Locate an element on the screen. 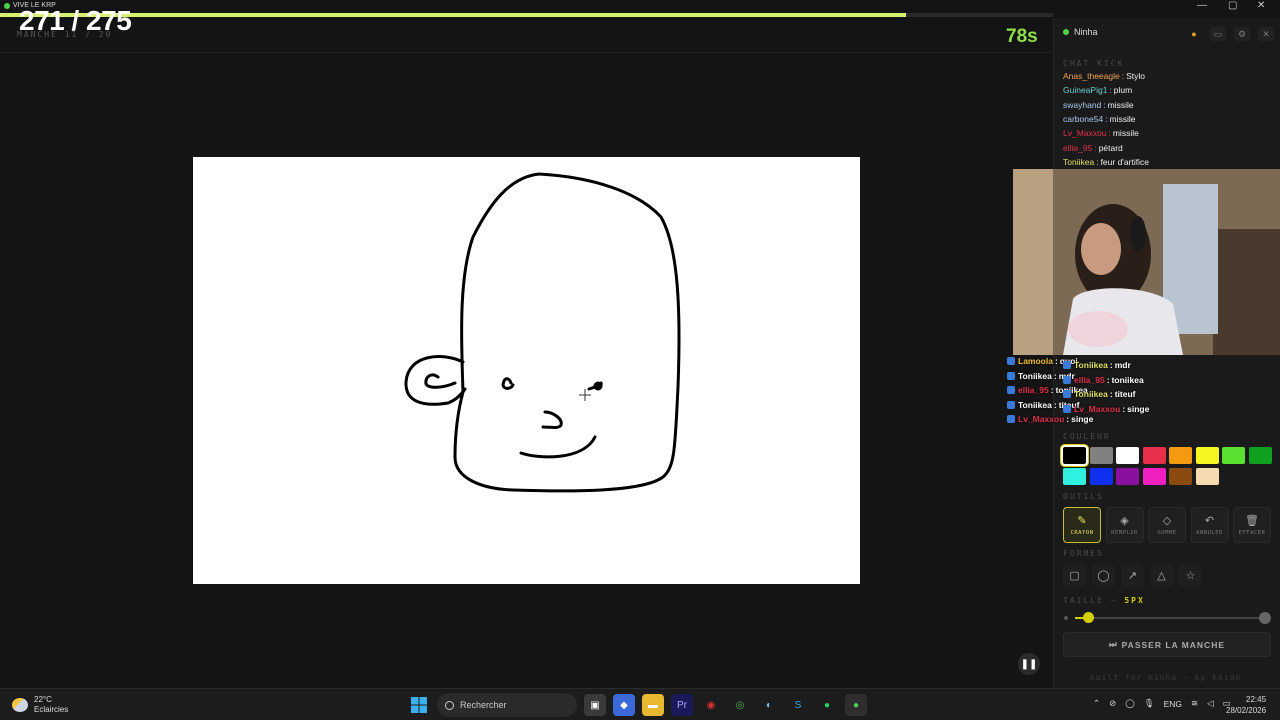 Image resolution: width=1280 pixels, height=720 pixels. windows-start-icon is located at coordinates (419, 705).